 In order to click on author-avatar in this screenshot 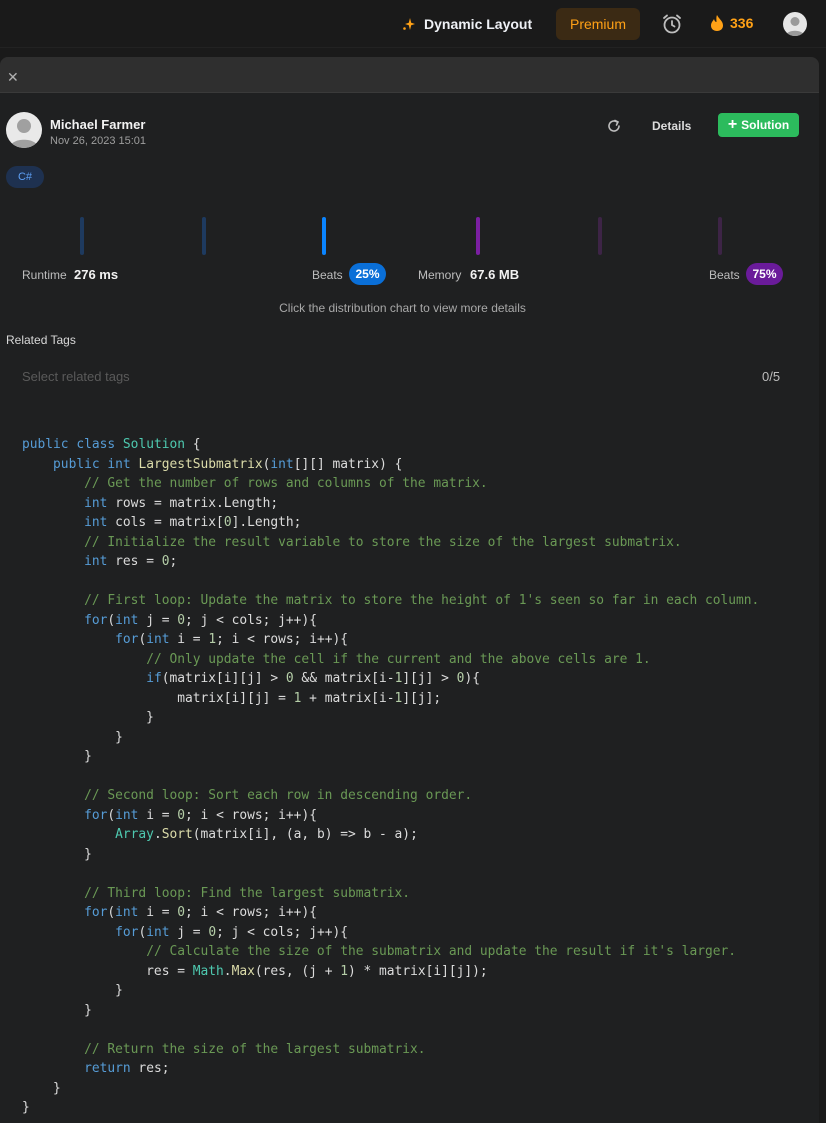, I will do `click(24, 130)`.